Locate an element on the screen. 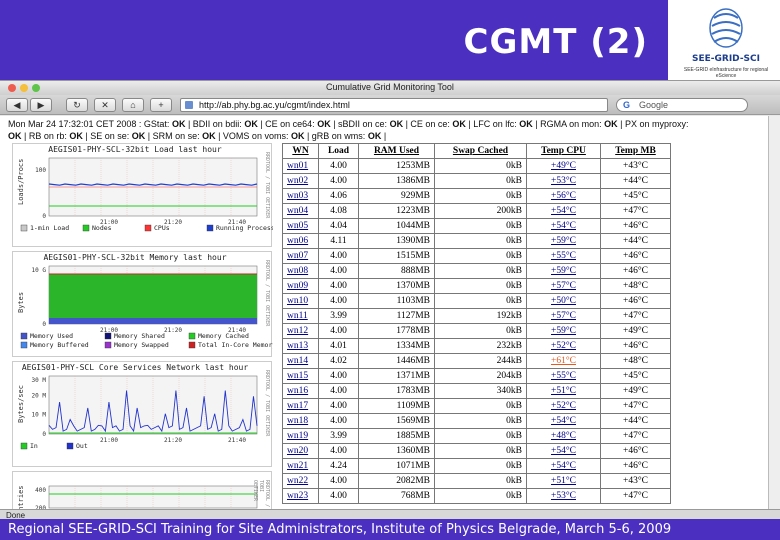 The height and width of the screenshot is (540, 780). wn-cell: wn23 is located at coordinates (300, 496).